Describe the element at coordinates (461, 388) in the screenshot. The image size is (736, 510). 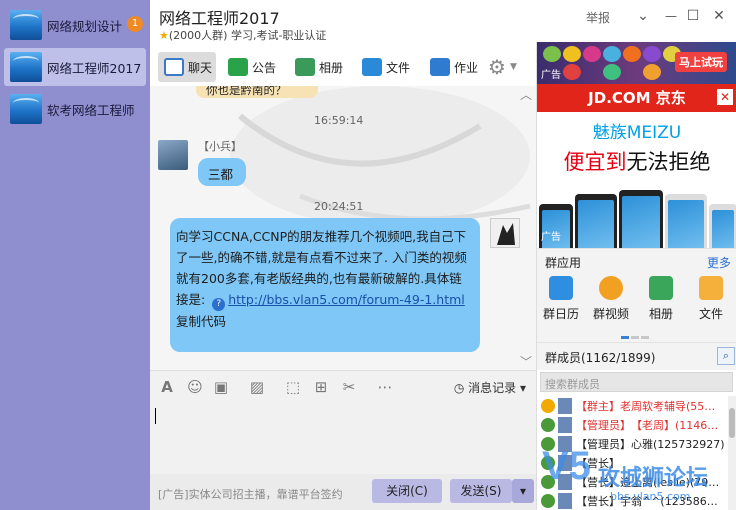
I see `clock-icon: ◷` at that location.